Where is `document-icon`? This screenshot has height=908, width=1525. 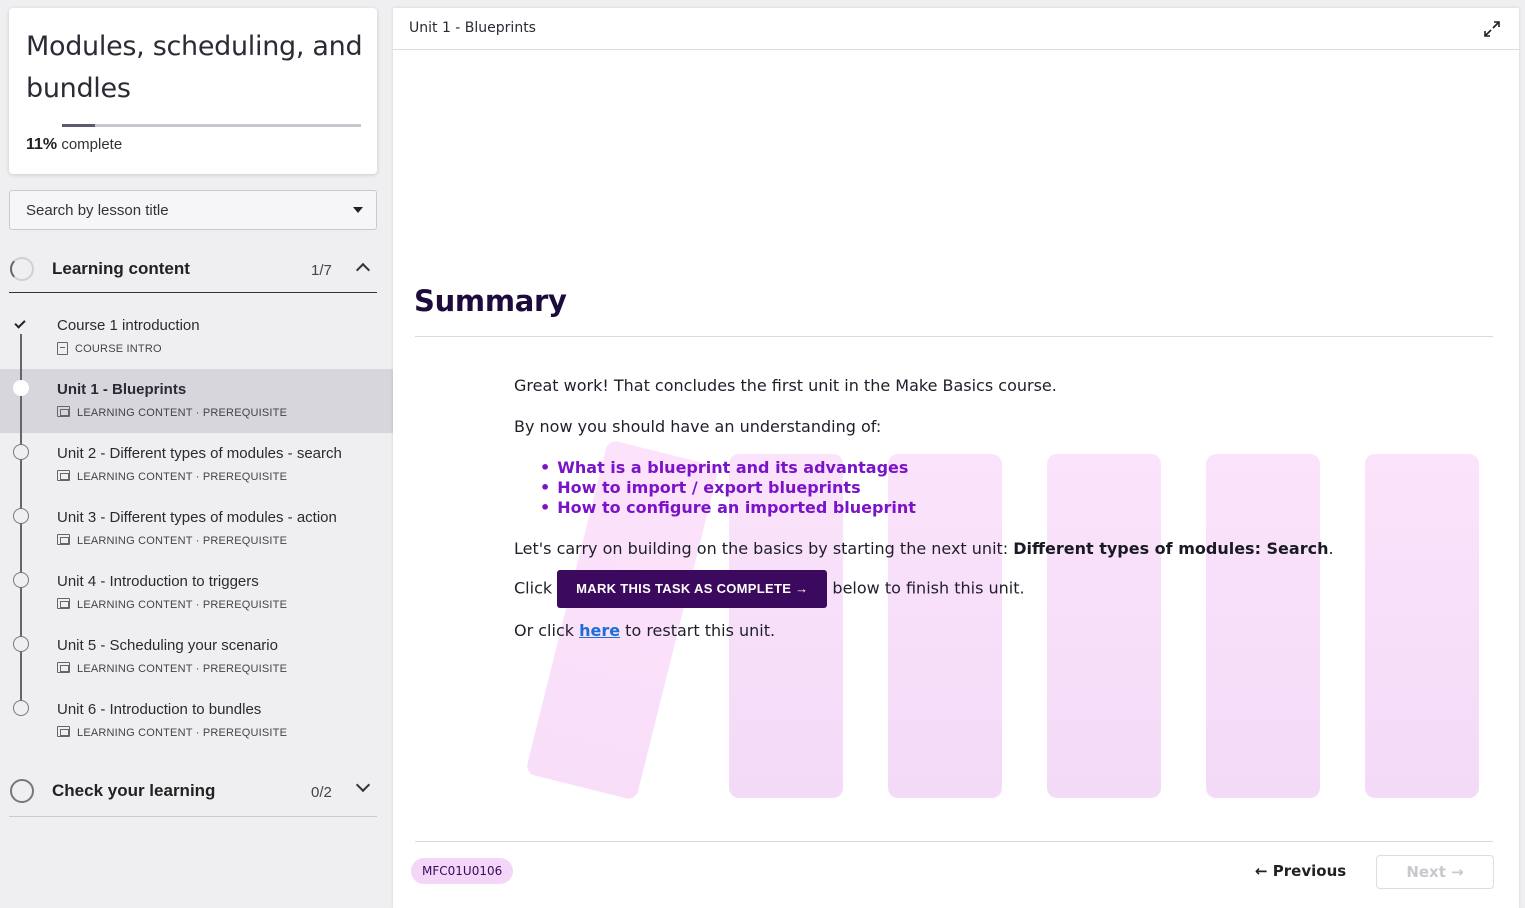 document-icon is located at coordinates (62, 348).